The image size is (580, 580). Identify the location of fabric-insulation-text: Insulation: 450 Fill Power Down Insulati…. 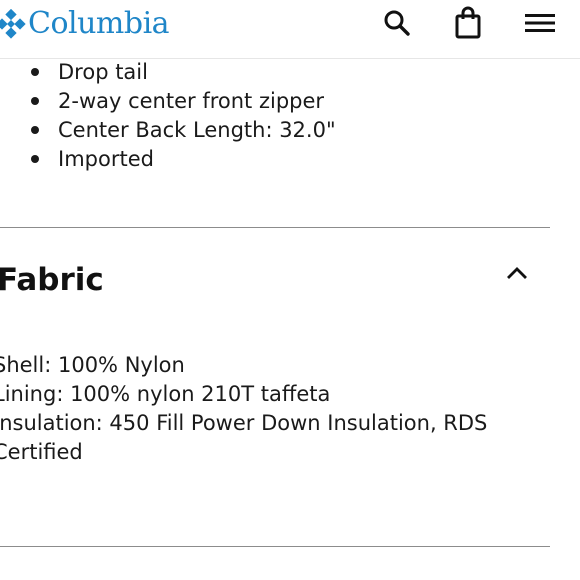
(244, 423).